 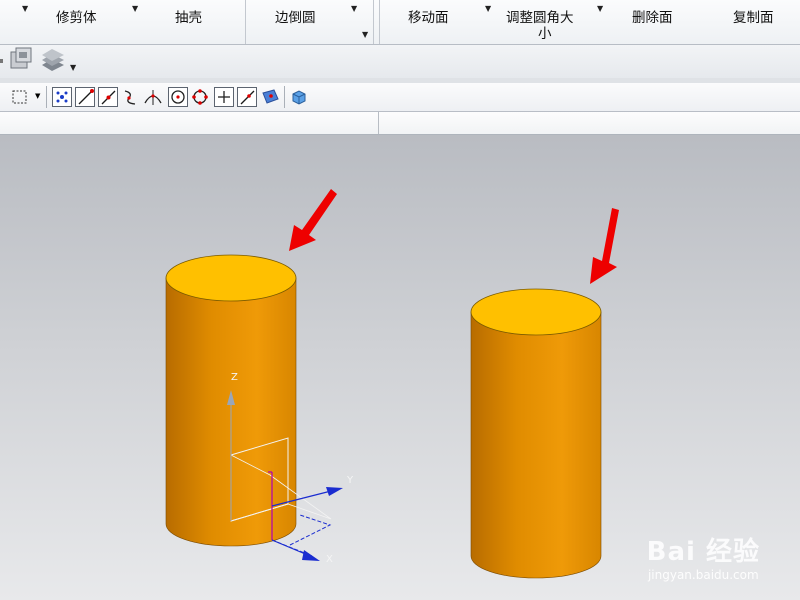 What do you see at coordinates (703, 575) in the screenshot?
I see `watermark-url: jingyan.baidu.com` at bounding box center [703, 575].